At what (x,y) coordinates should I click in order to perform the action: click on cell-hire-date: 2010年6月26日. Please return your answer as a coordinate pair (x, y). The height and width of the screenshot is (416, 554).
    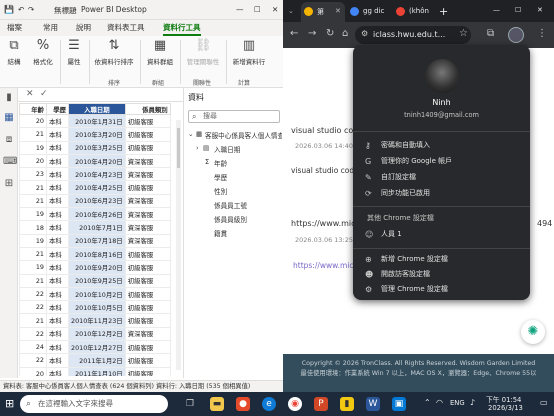
    Looking at the image, I should click on (97, 214).